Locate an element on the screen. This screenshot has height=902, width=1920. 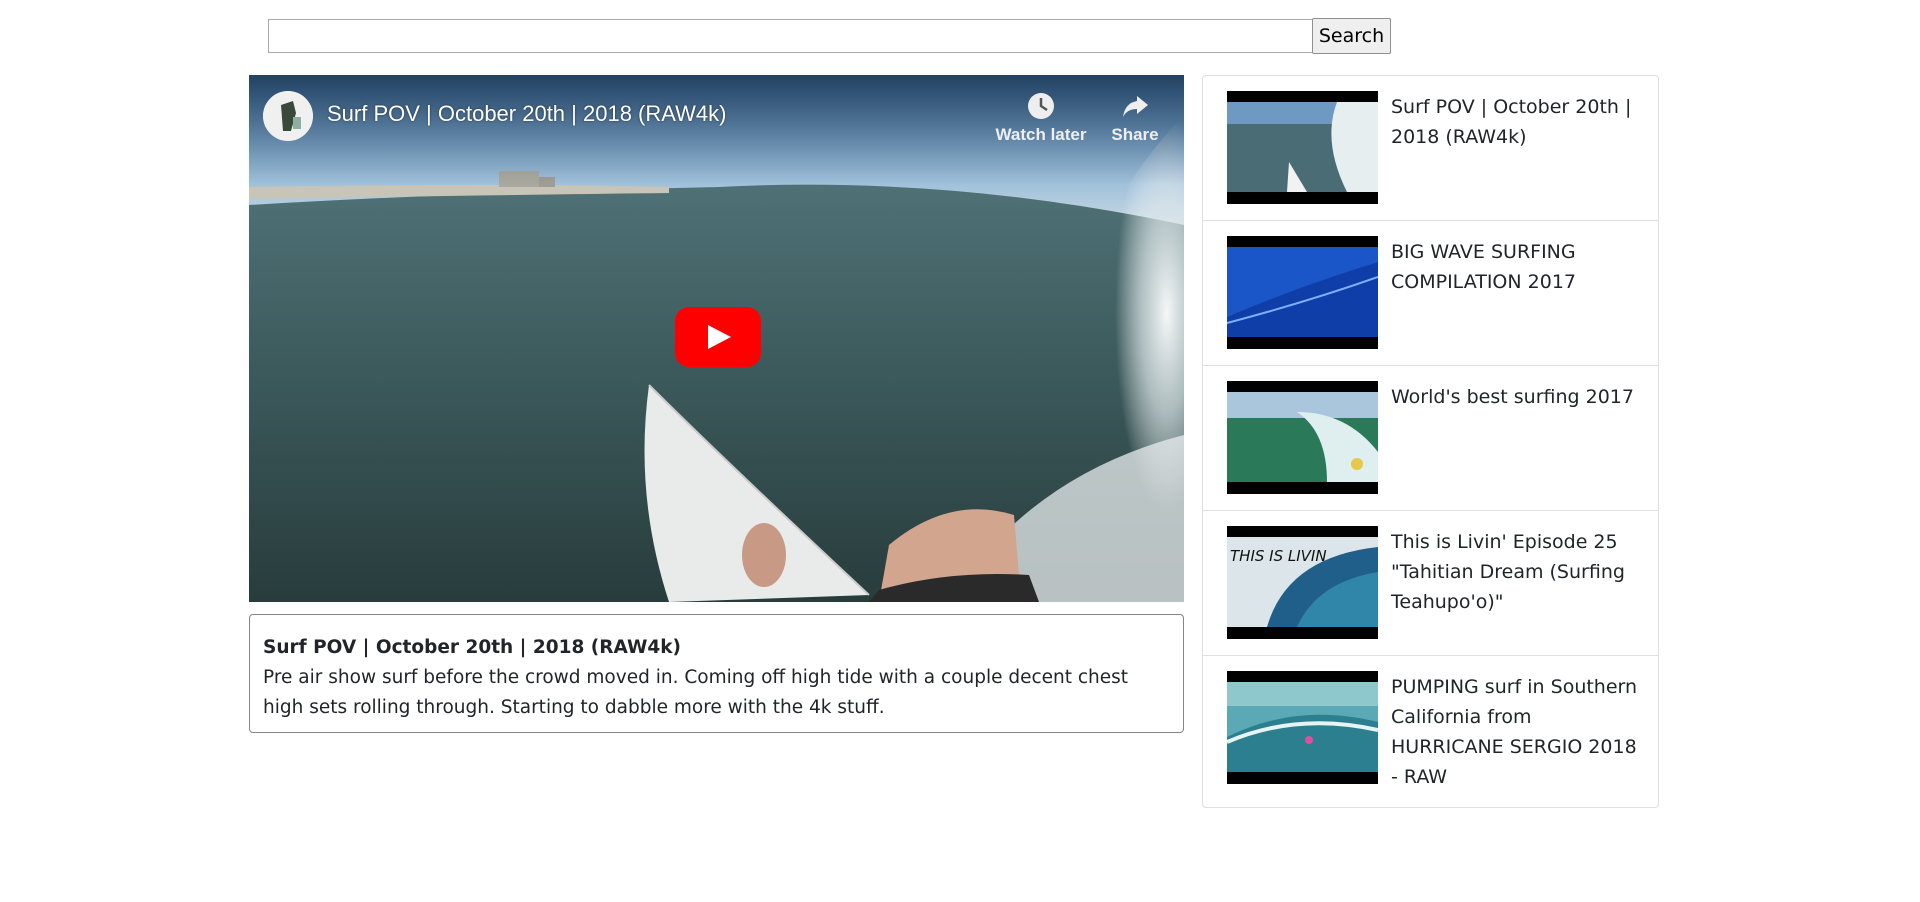
clock-icon is located at coordinates (1041, 106).